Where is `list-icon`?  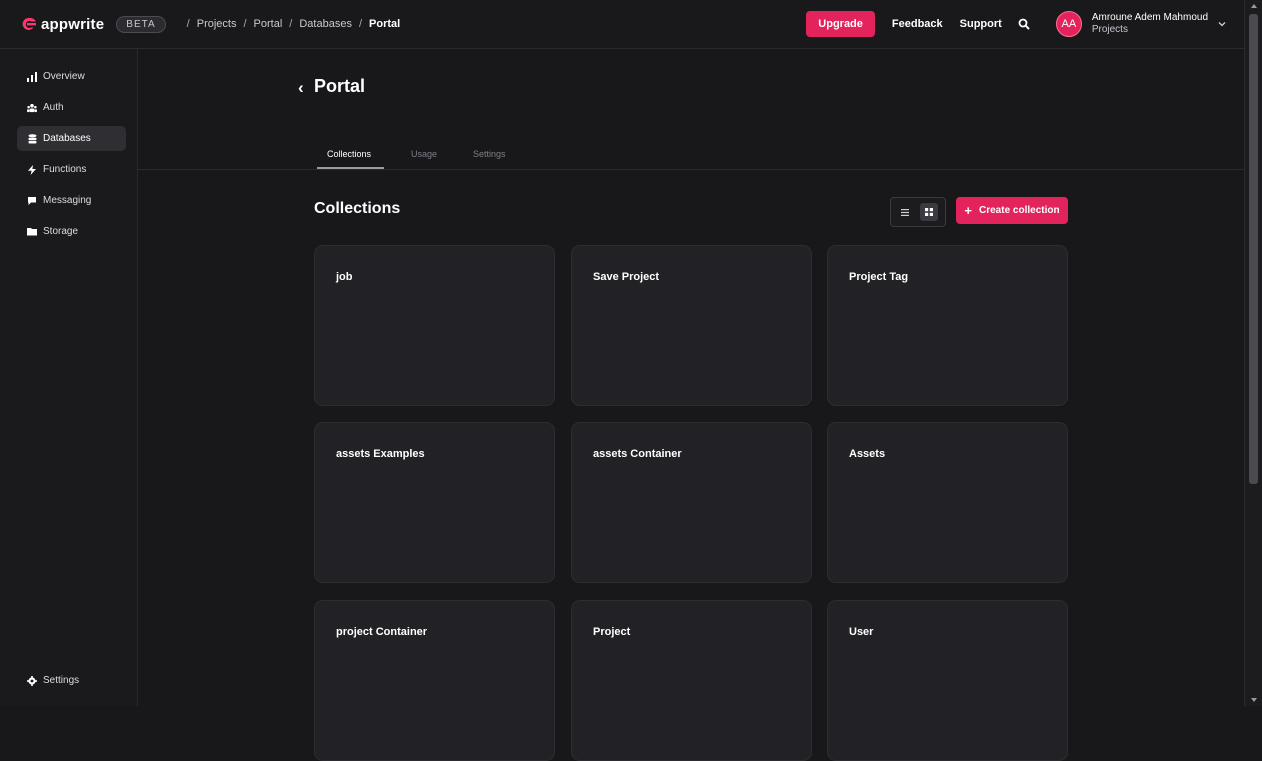
list-icon is located at coordinates (905, 212).